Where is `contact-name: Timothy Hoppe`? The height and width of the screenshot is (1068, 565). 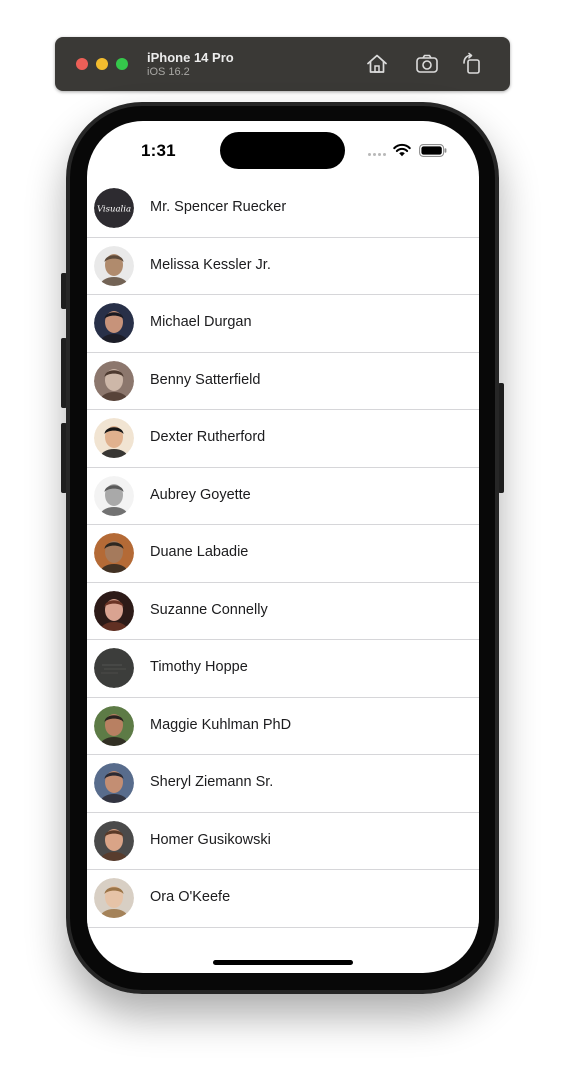 contact-name: Timothy Hoppe is located at coordinates (199, 667).